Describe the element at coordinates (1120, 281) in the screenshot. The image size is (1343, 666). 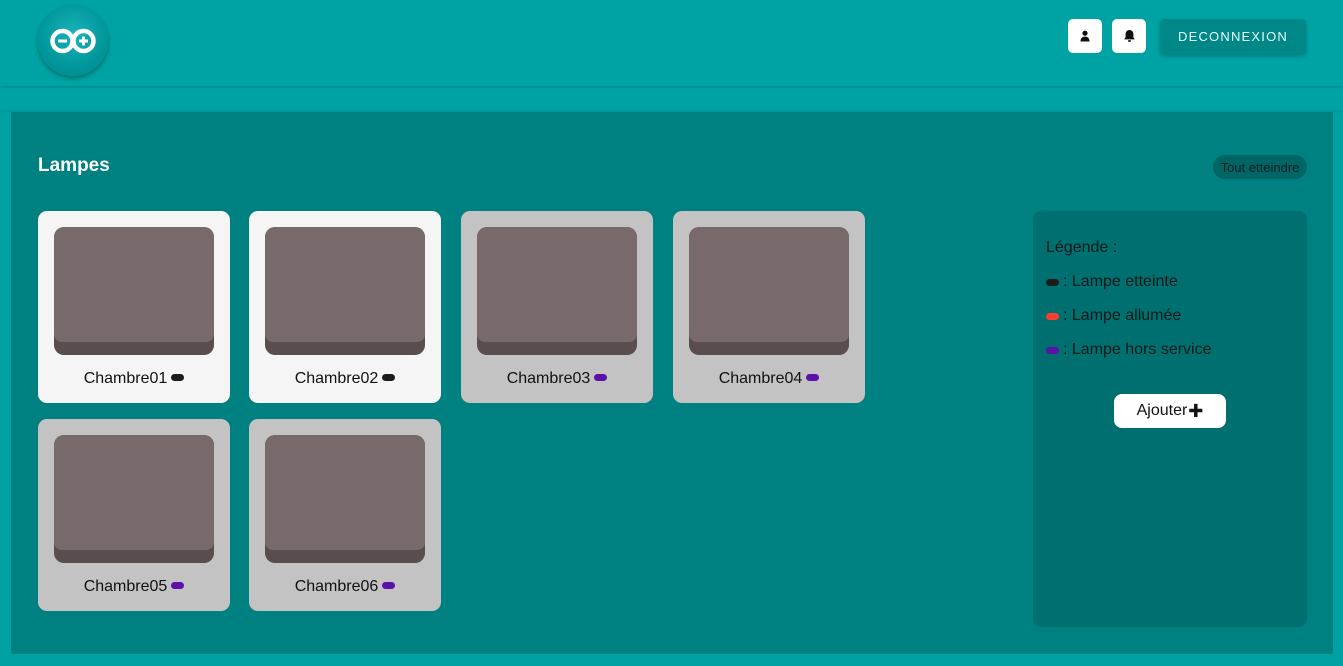
I see `legend-label: : Lampe etteinte` at that location.